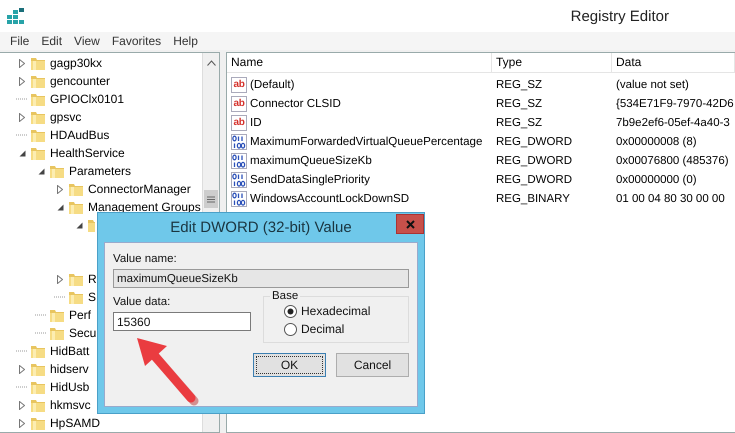  Describe the element at coordinates (322, 329) in the screenshot. I see `radio-label: Decimal` at that location.